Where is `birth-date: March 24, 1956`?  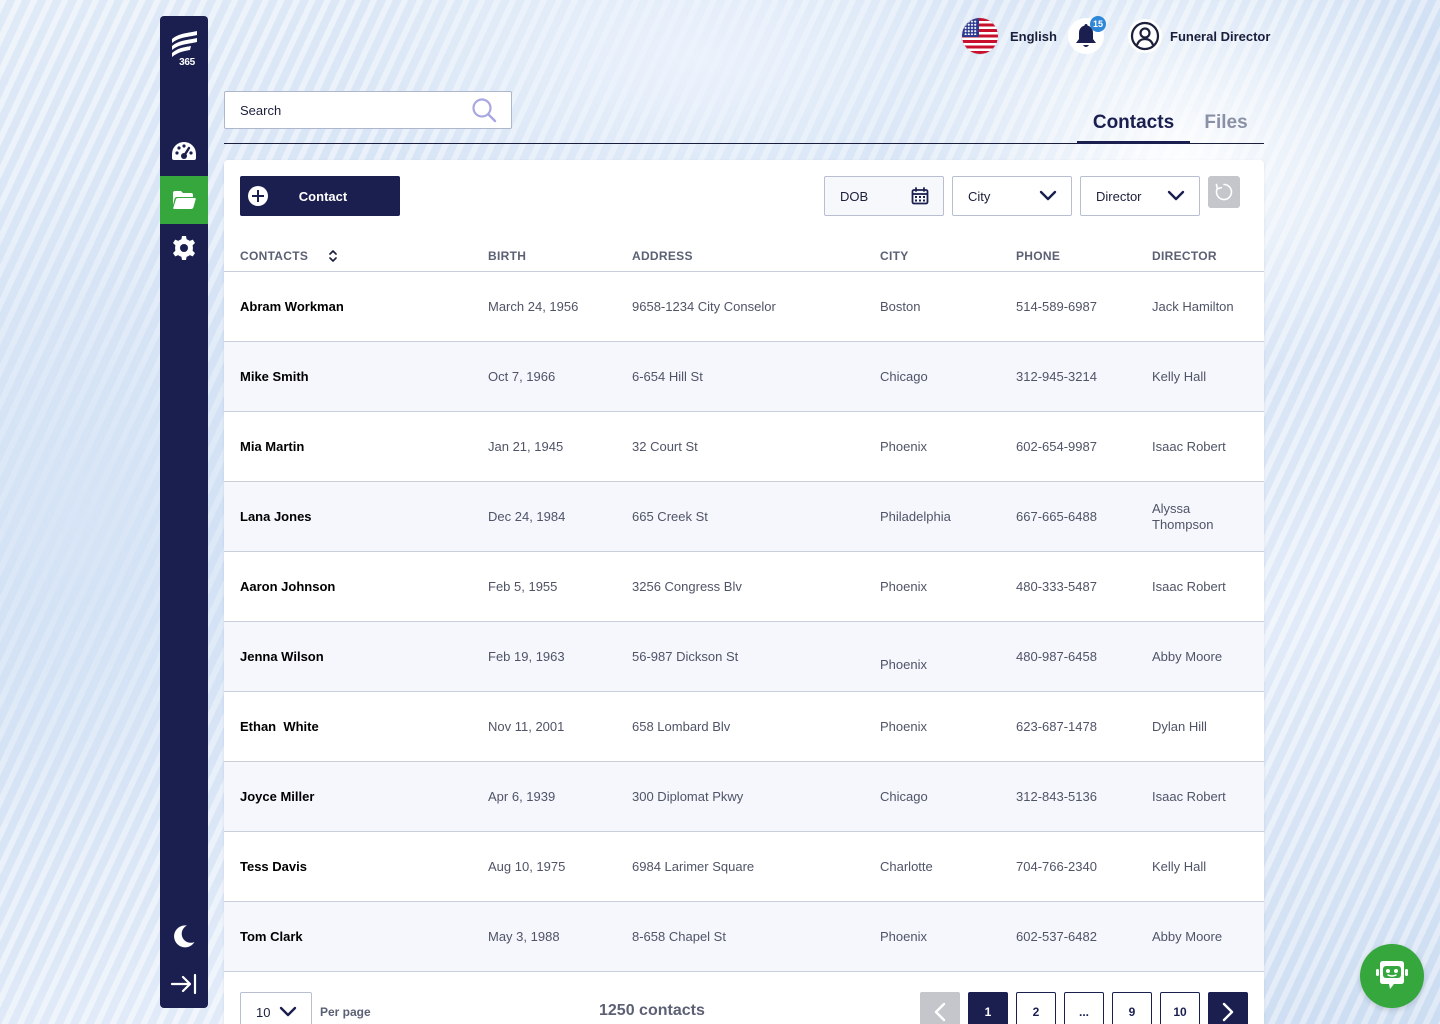 birth-date: March 24, 1956 is located at coordinates (533, 306).